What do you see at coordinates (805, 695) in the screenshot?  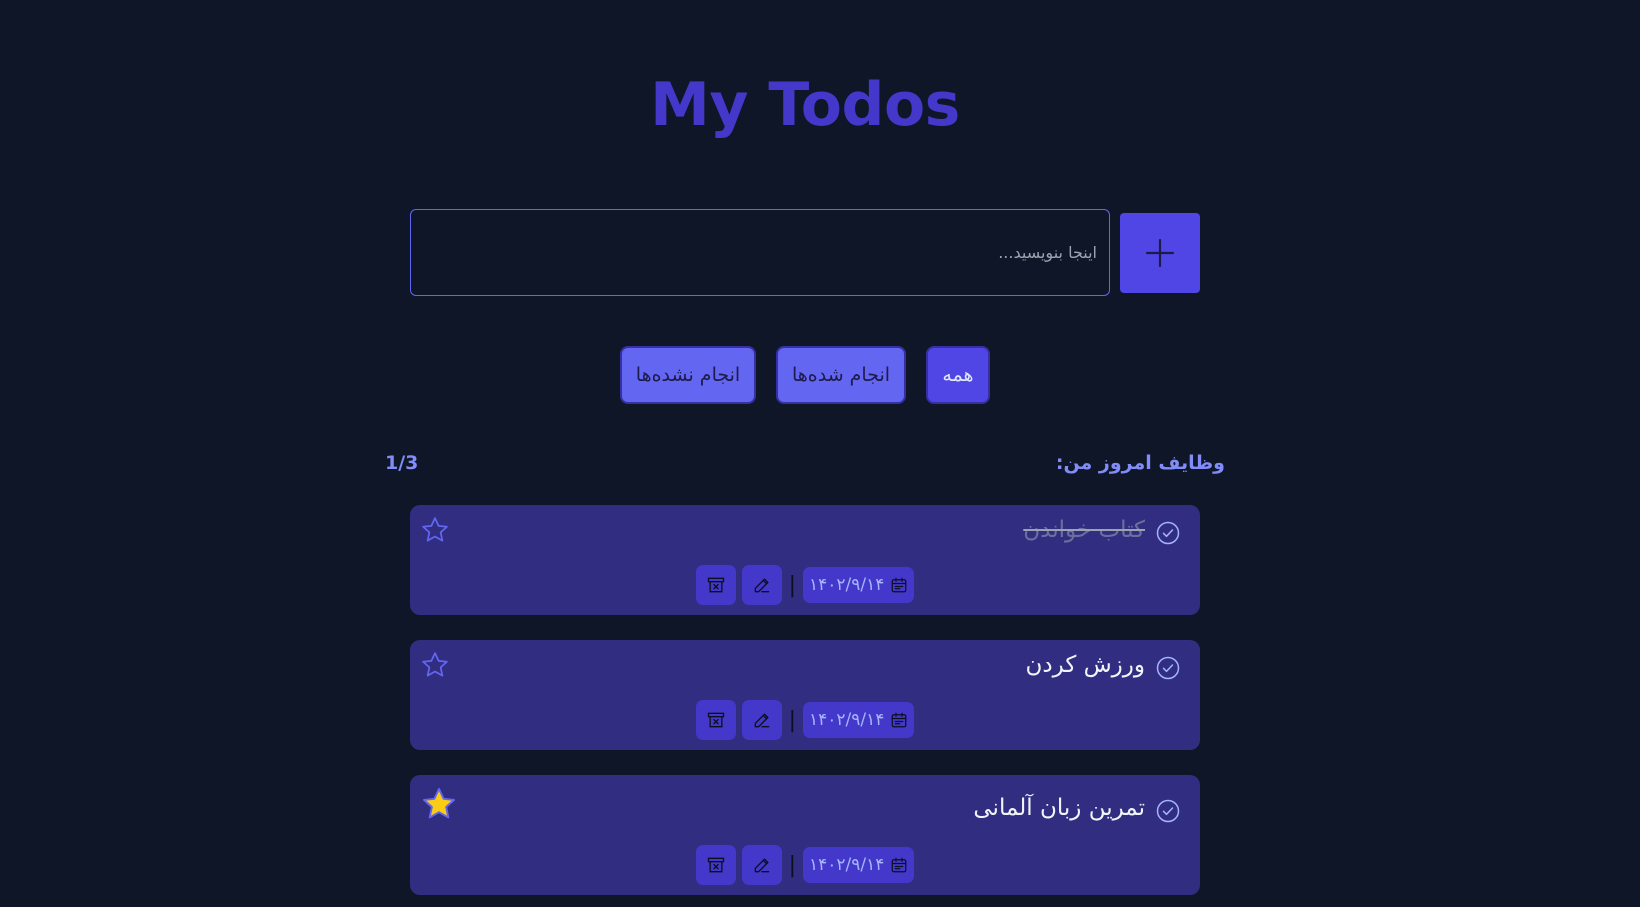 I see `todo-item: ورزش کردن | ۱۴۰۲/۹/۱۴` at bounding box center [805, 695].